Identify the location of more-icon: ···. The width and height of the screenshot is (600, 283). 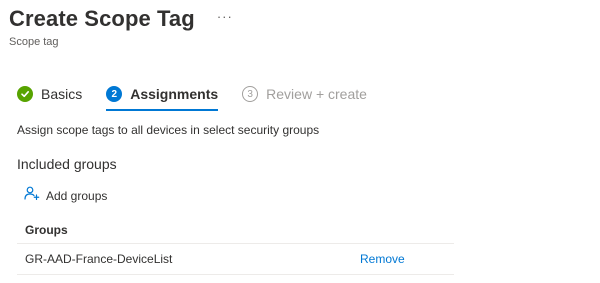
(225, 17).